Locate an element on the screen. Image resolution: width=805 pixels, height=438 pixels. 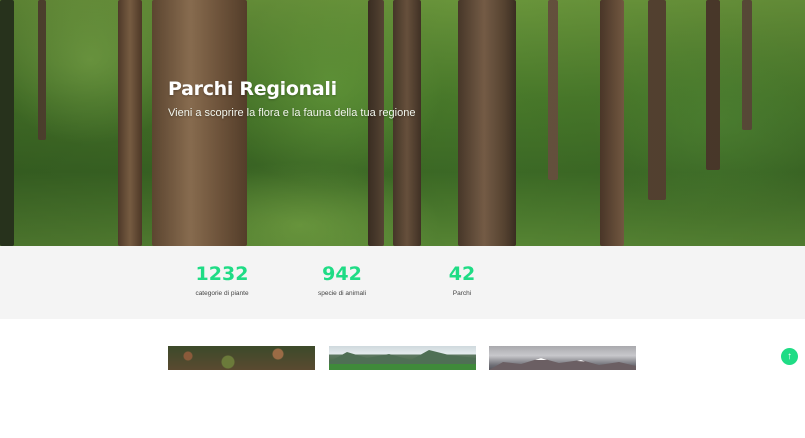
mountain-illustration is located at coordinates (402, 360).